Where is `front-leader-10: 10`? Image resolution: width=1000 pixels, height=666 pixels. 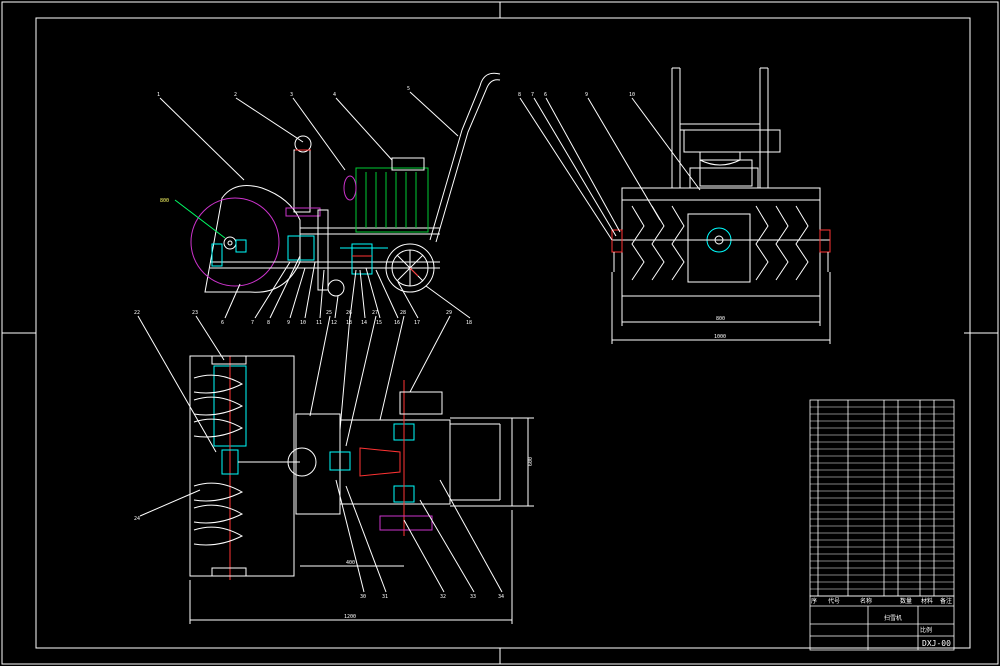 front-leader-10: 10 is located at coordinates (632, 95).